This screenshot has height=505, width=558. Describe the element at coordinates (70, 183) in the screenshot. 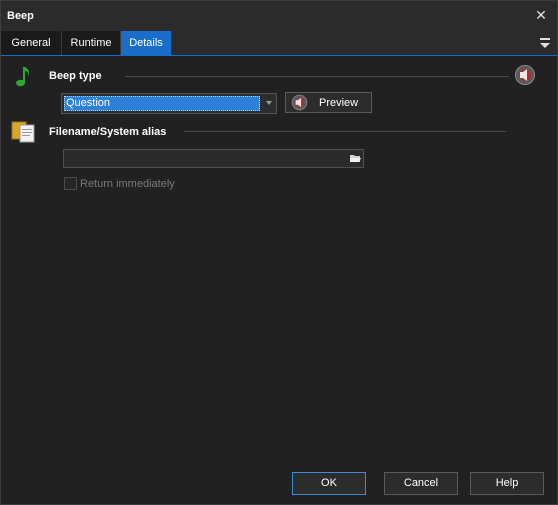

I see `return-immediately-checkbox` at that location.